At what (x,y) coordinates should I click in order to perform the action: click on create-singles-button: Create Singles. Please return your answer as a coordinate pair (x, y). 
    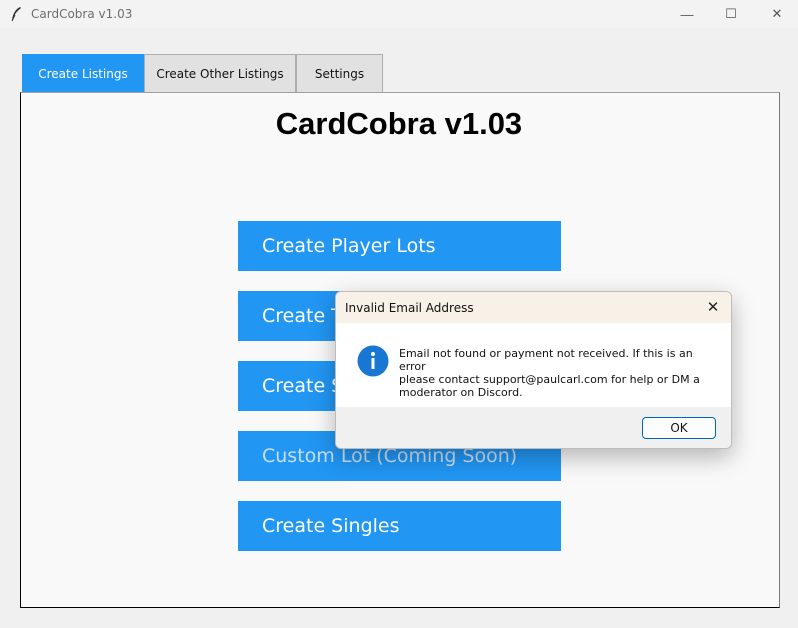
    Looking at the image, I should click on (399, 526).